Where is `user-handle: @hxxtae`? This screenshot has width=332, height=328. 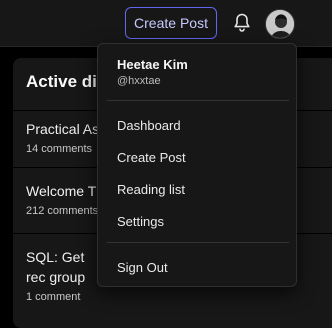 user-handle: @hxxtae is located at coordinates (139, 81).